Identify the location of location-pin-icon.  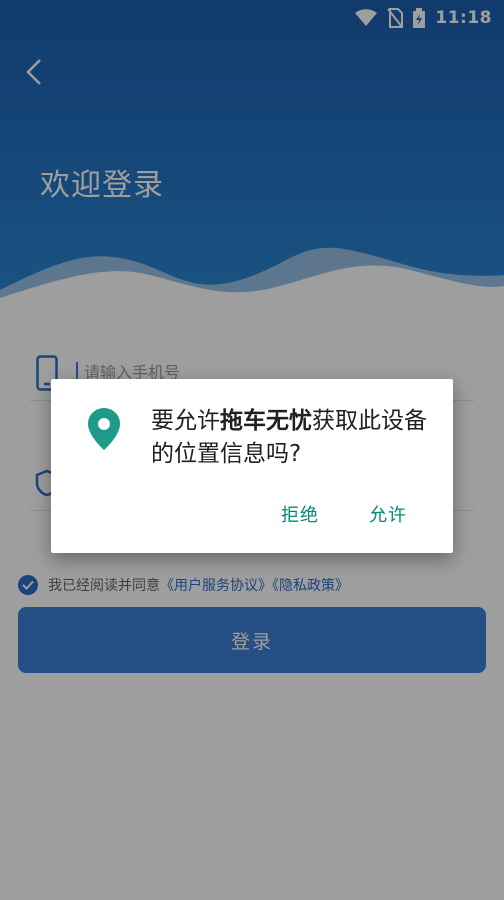
(104, 429).